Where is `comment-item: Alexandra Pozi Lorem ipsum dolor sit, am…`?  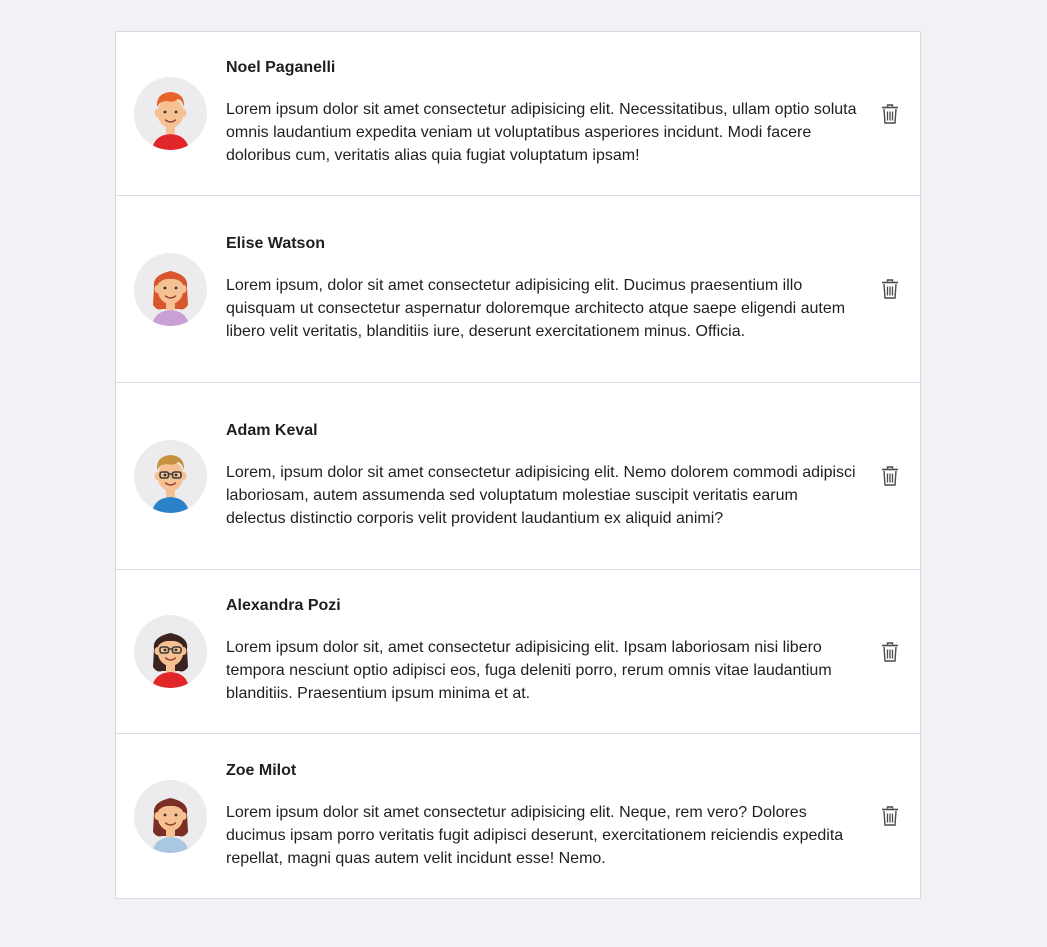 comment-item: Alexandra Pozi Lorem ipsum dolor sit, am… is located at coordinates (518, 652).